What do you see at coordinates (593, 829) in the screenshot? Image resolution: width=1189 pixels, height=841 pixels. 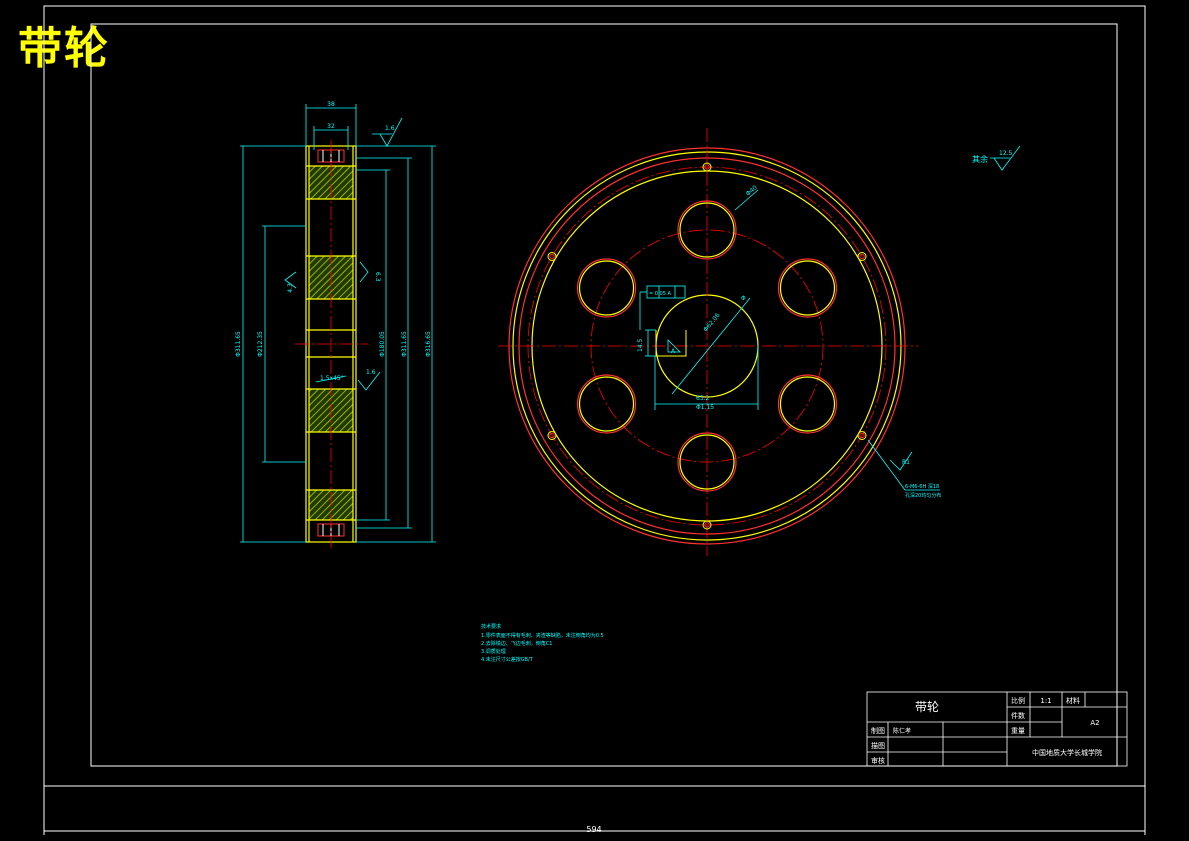 I see `bottom-dimension-text: 594` at bounding box center [593, 829].